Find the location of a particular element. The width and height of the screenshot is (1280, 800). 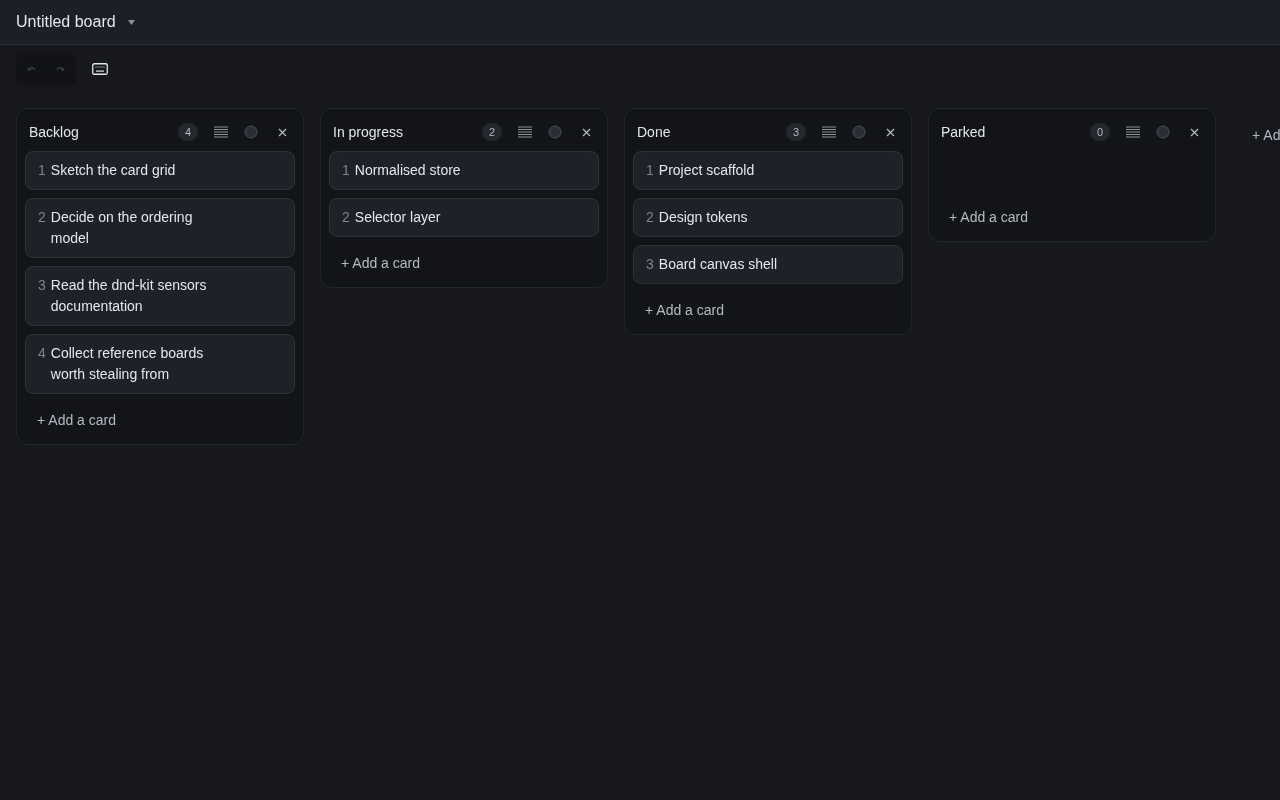

card-text: Normalised store is located at coordinates (407, 170).